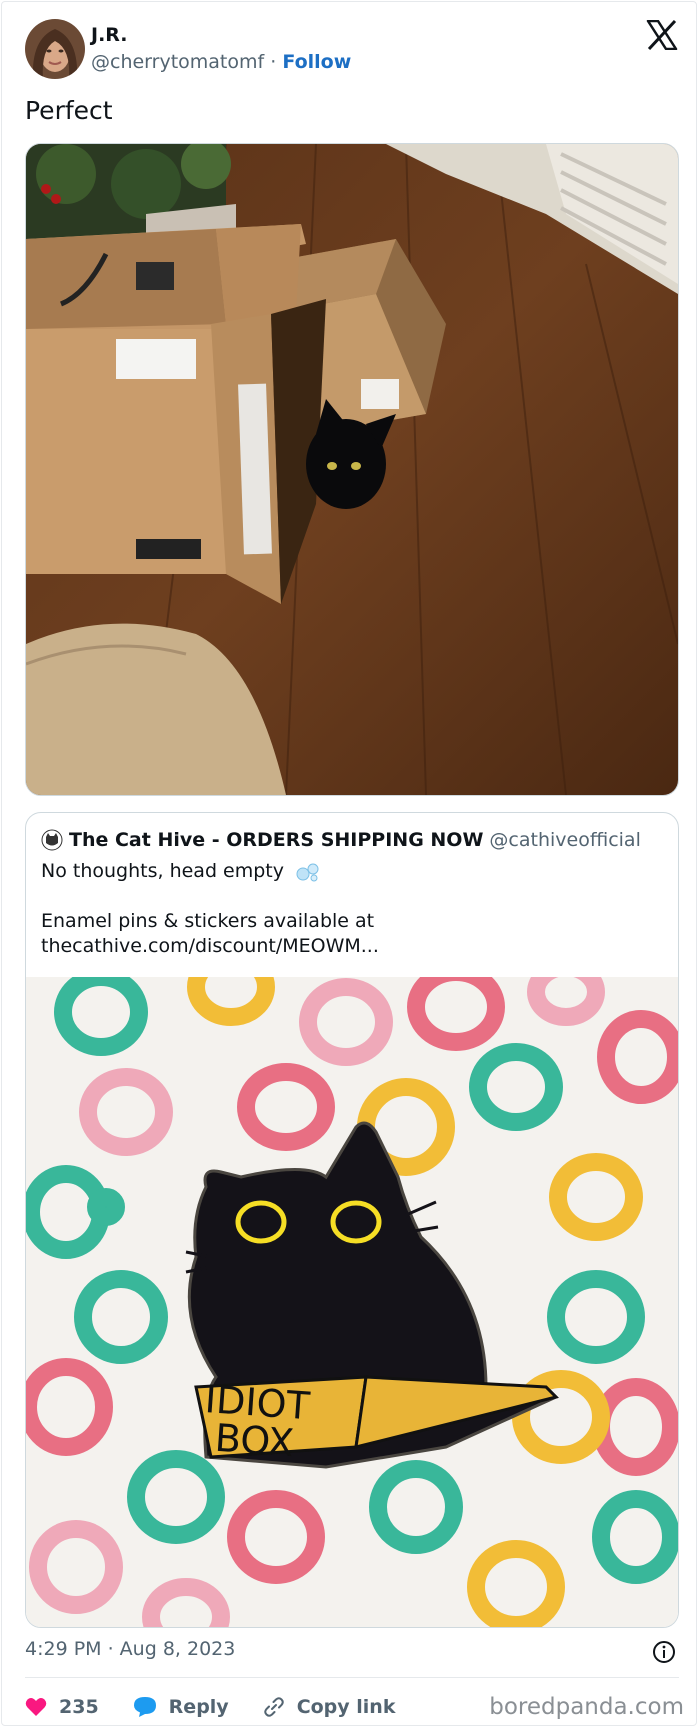 The image size is (700, 1729). What do you see at coordinates (144, 1707) in the screenshot?
I see `reply-bubble-icon` at bounding box center [144, 1707].